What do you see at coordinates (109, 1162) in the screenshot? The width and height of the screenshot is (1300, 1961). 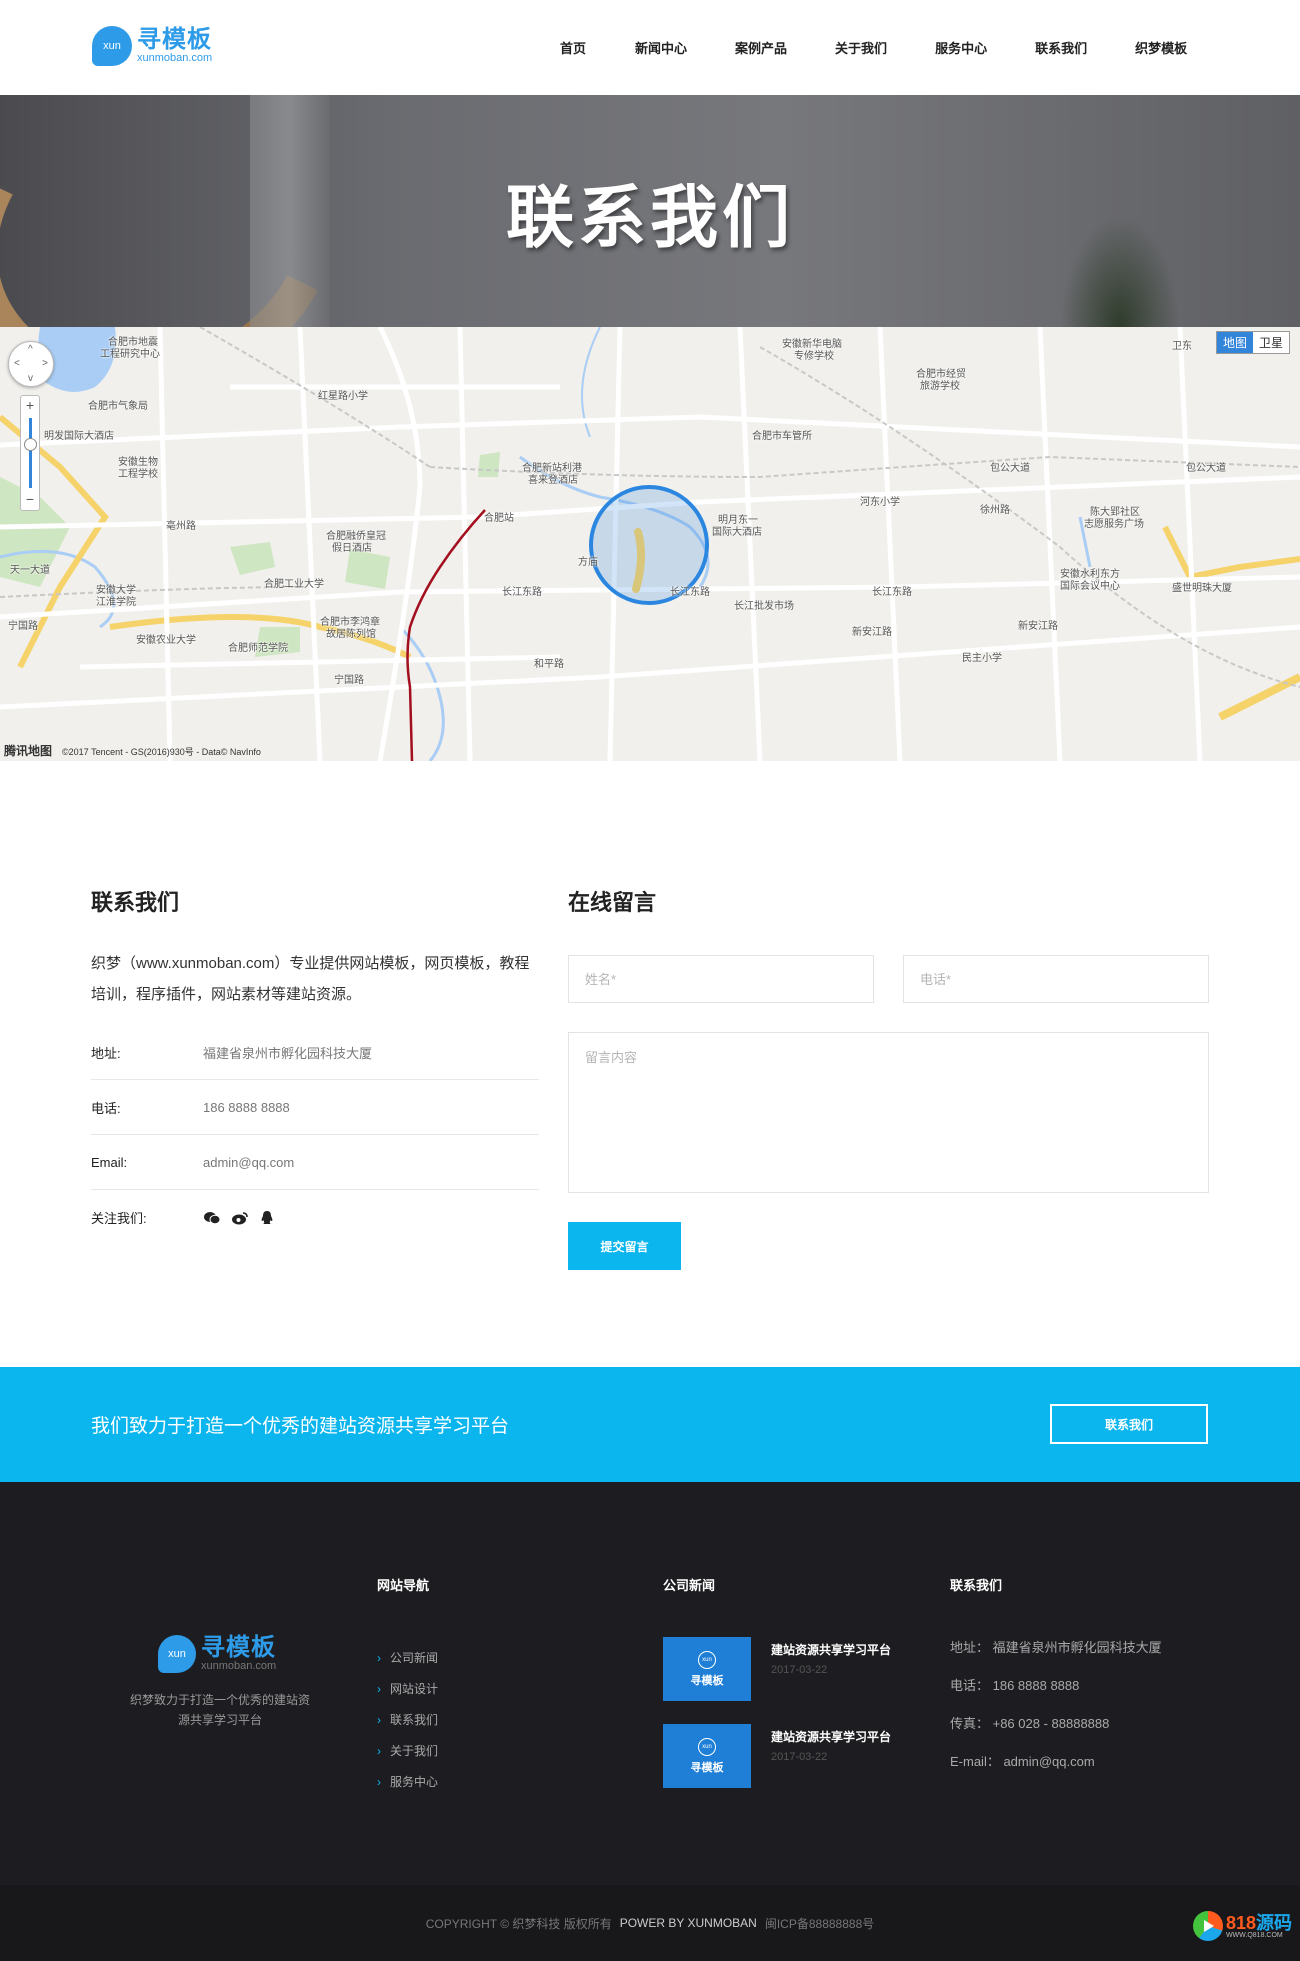 I see `email-label: Email:` at bounding box center [109, 1162].